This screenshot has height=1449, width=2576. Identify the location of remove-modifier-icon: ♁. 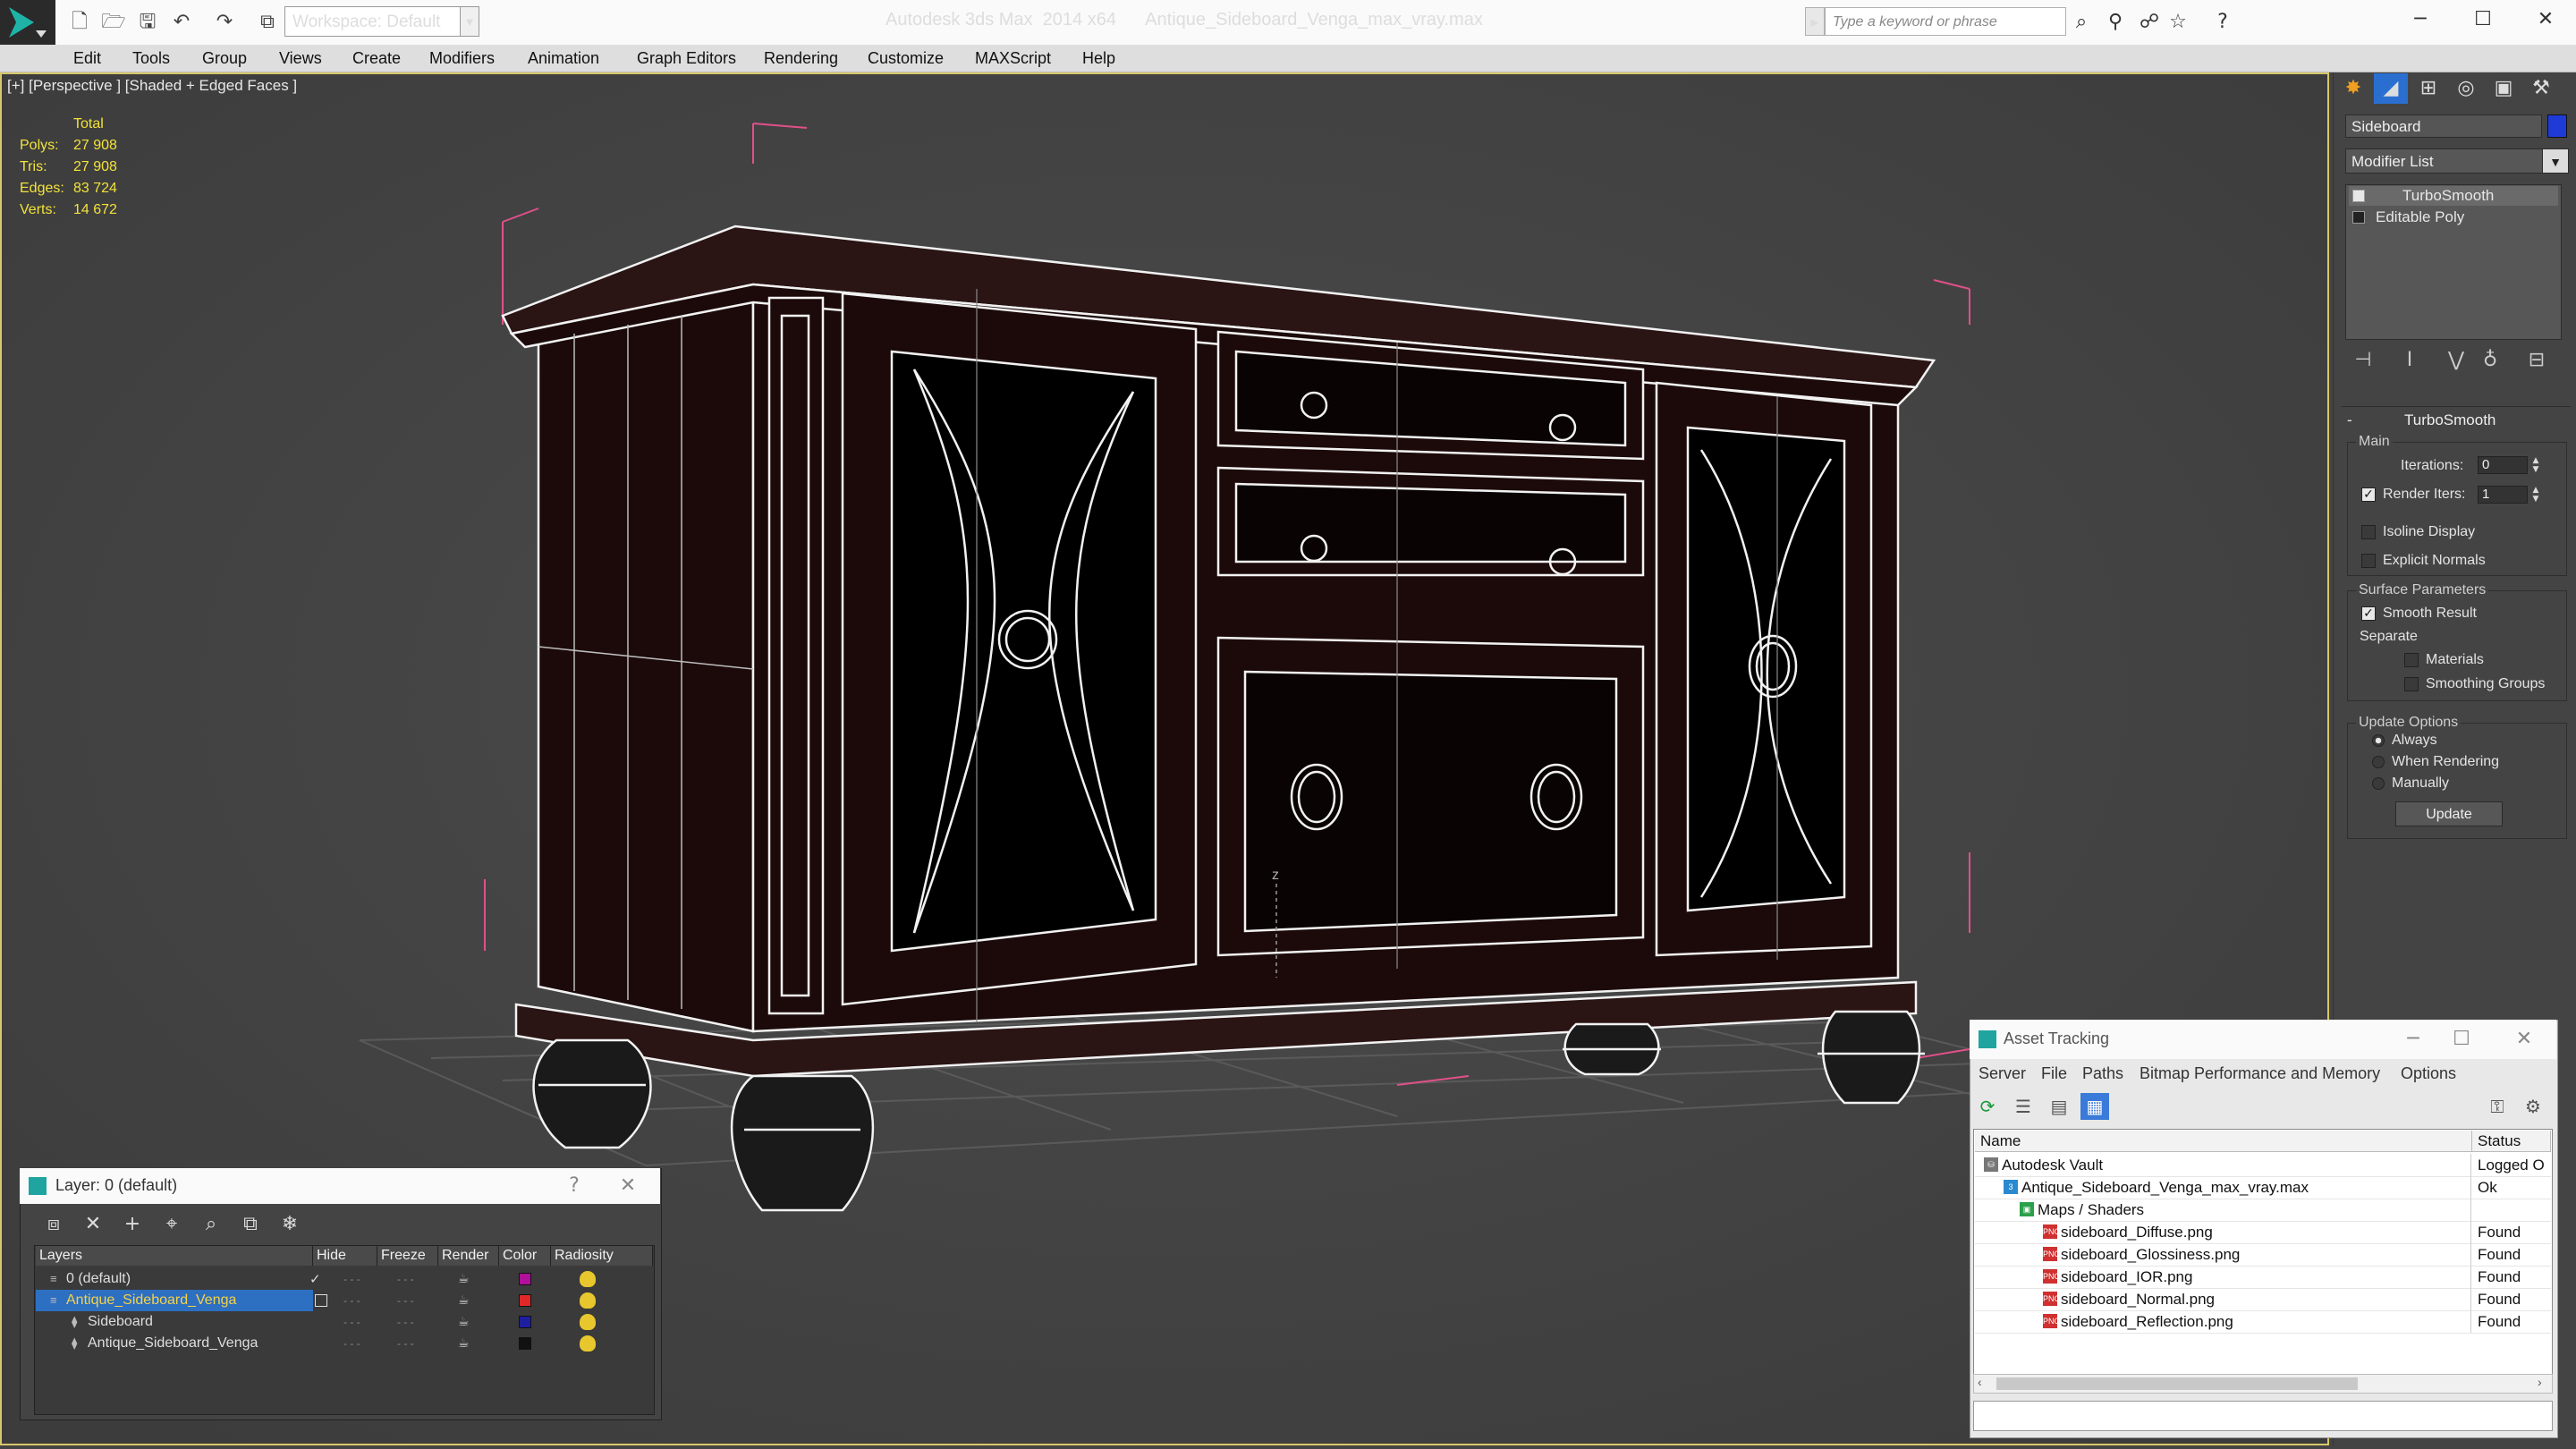
(2490, 360).